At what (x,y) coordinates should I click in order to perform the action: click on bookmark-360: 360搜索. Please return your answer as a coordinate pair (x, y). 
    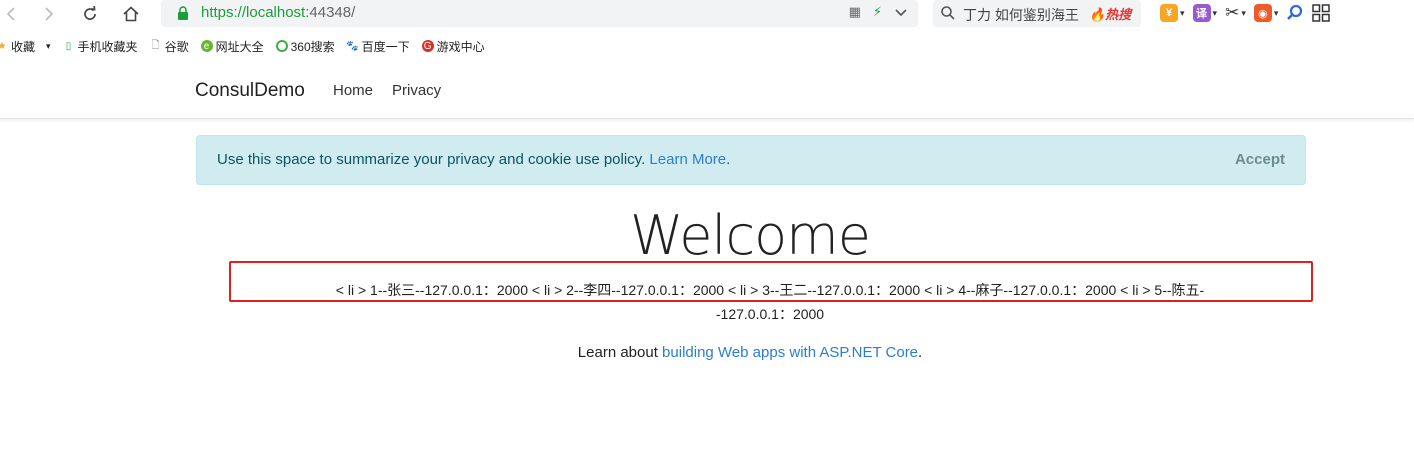
    Looking at the image, I should click on (305, 46).